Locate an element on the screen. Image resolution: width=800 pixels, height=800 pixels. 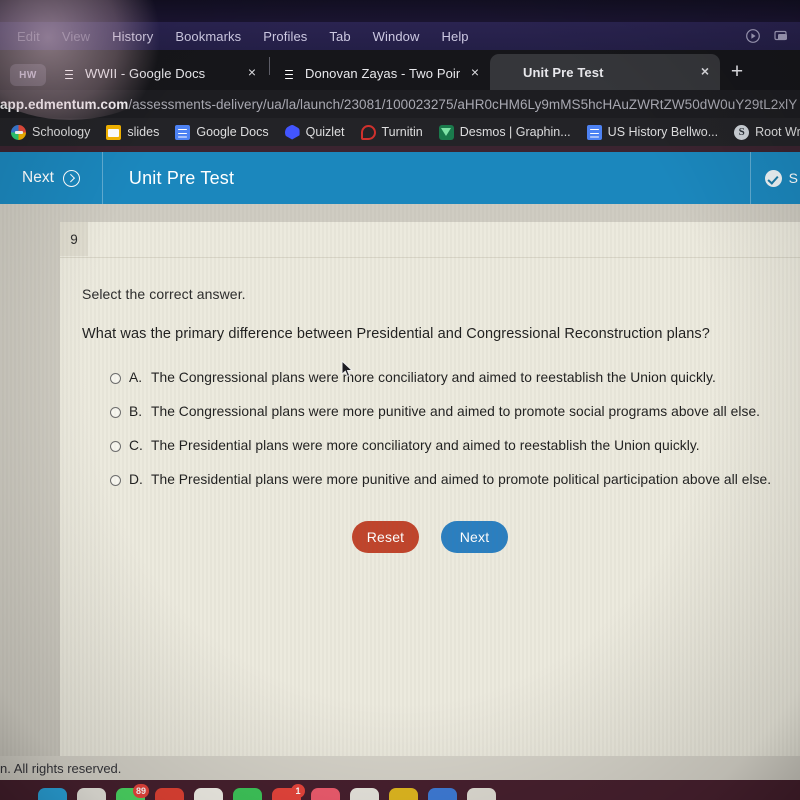
bookmark-label: Quizlet is located at coordinates (325, 132).